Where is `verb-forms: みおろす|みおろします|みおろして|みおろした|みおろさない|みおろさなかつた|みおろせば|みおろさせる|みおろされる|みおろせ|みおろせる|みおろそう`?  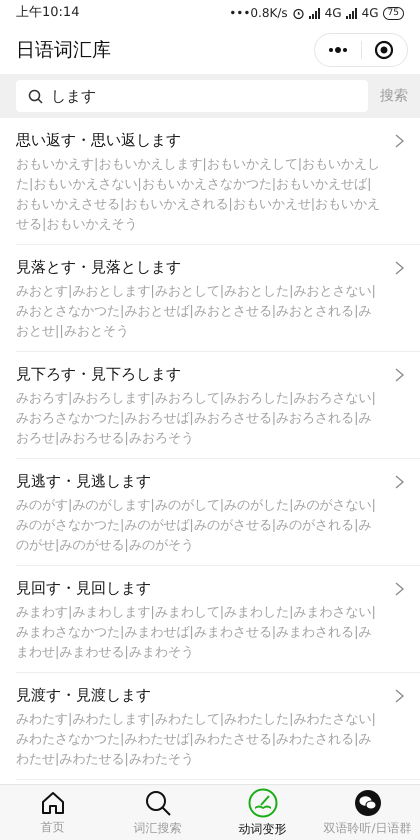 verb-forms: みおろす|みおろします|みおろして|みおろした|みおろさない|みおろさなかつた|みおろせば|みおろさせる|みおろされる|みおろせ|みおろせる|みおろそう is located at coordinates (196, 419).